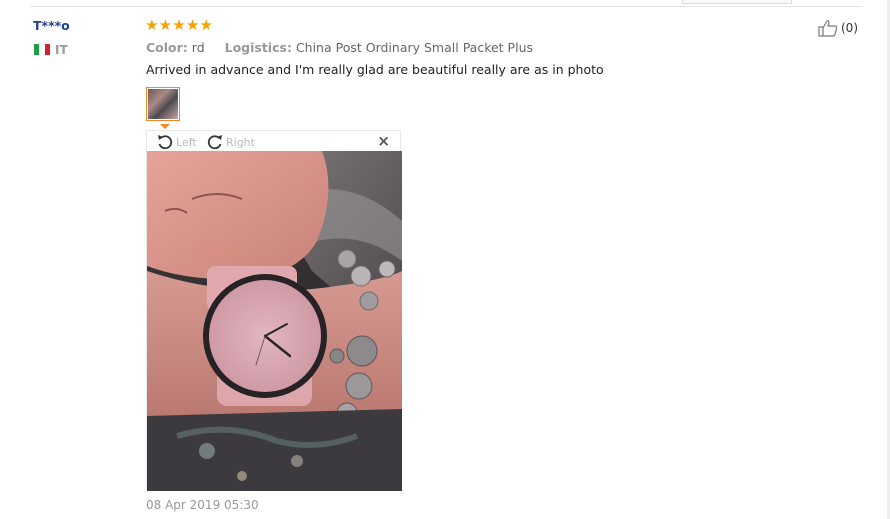 The image size is (890, 519). Describe the element at coordinates (198, 47) in the screenshot. I see `color-value: rd` at that location.